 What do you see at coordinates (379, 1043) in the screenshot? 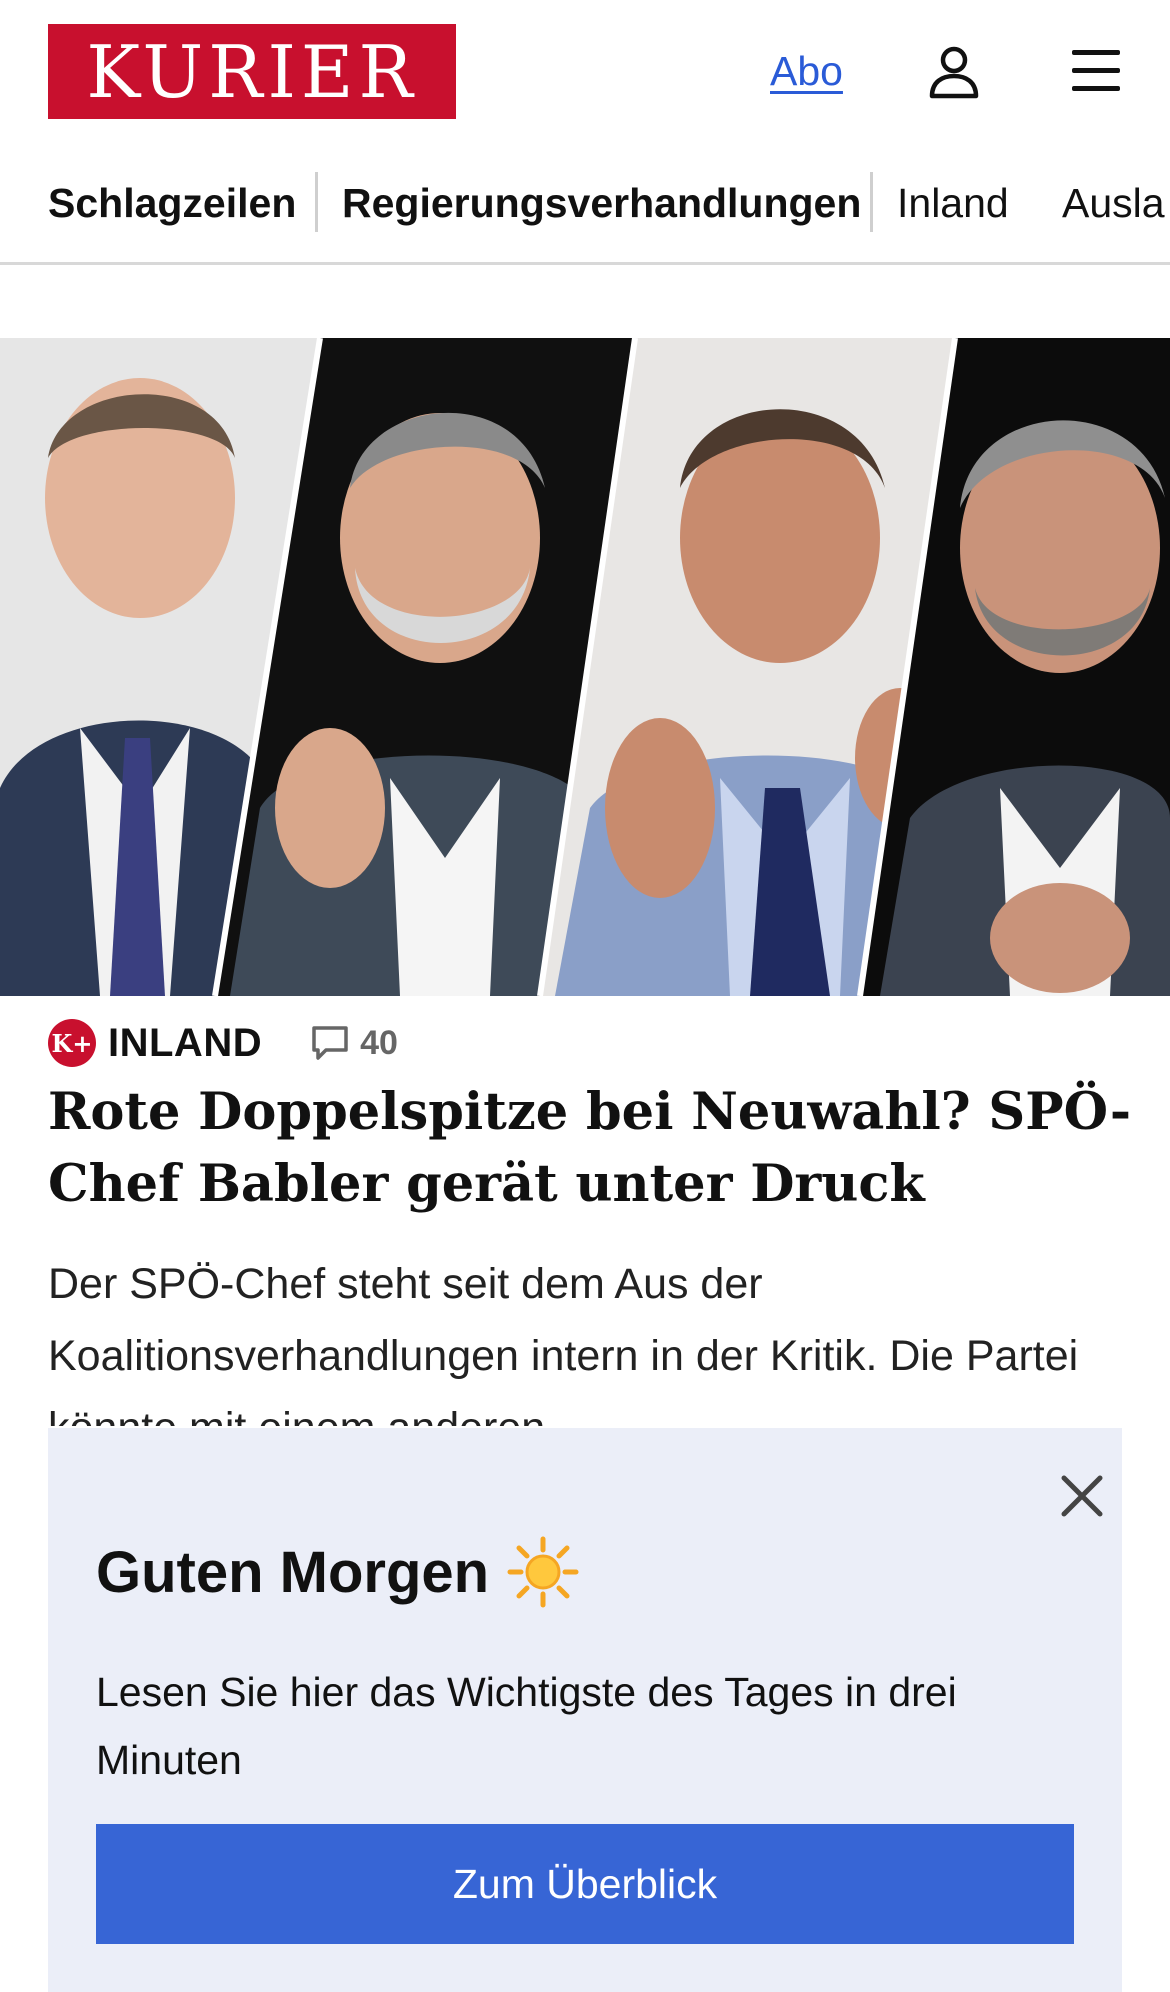
I see `comment-count: 40` at bounding box center [379, 1043].